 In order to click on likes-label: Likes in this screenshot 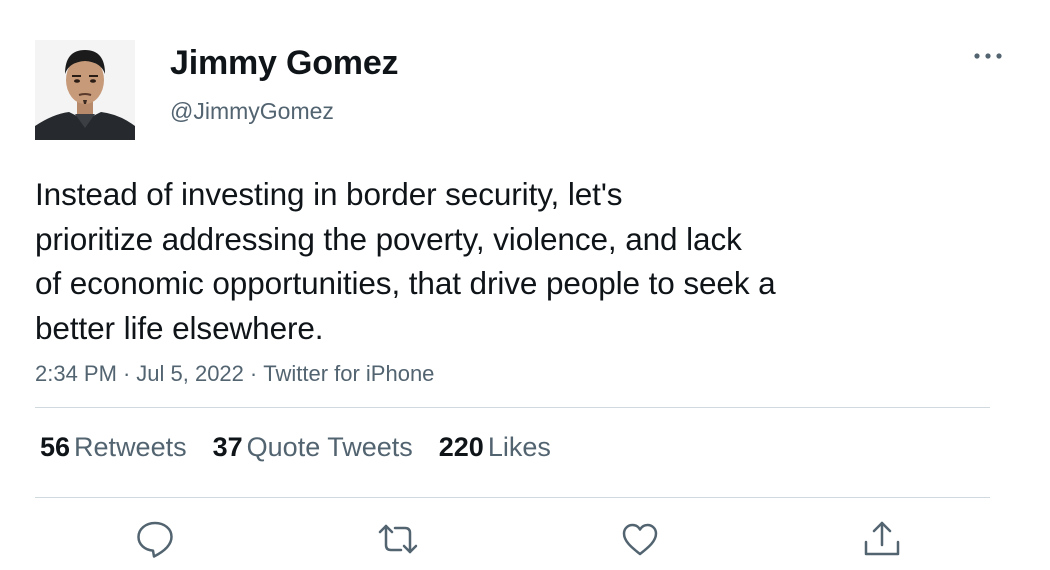, I will do `click(519, 447)`.